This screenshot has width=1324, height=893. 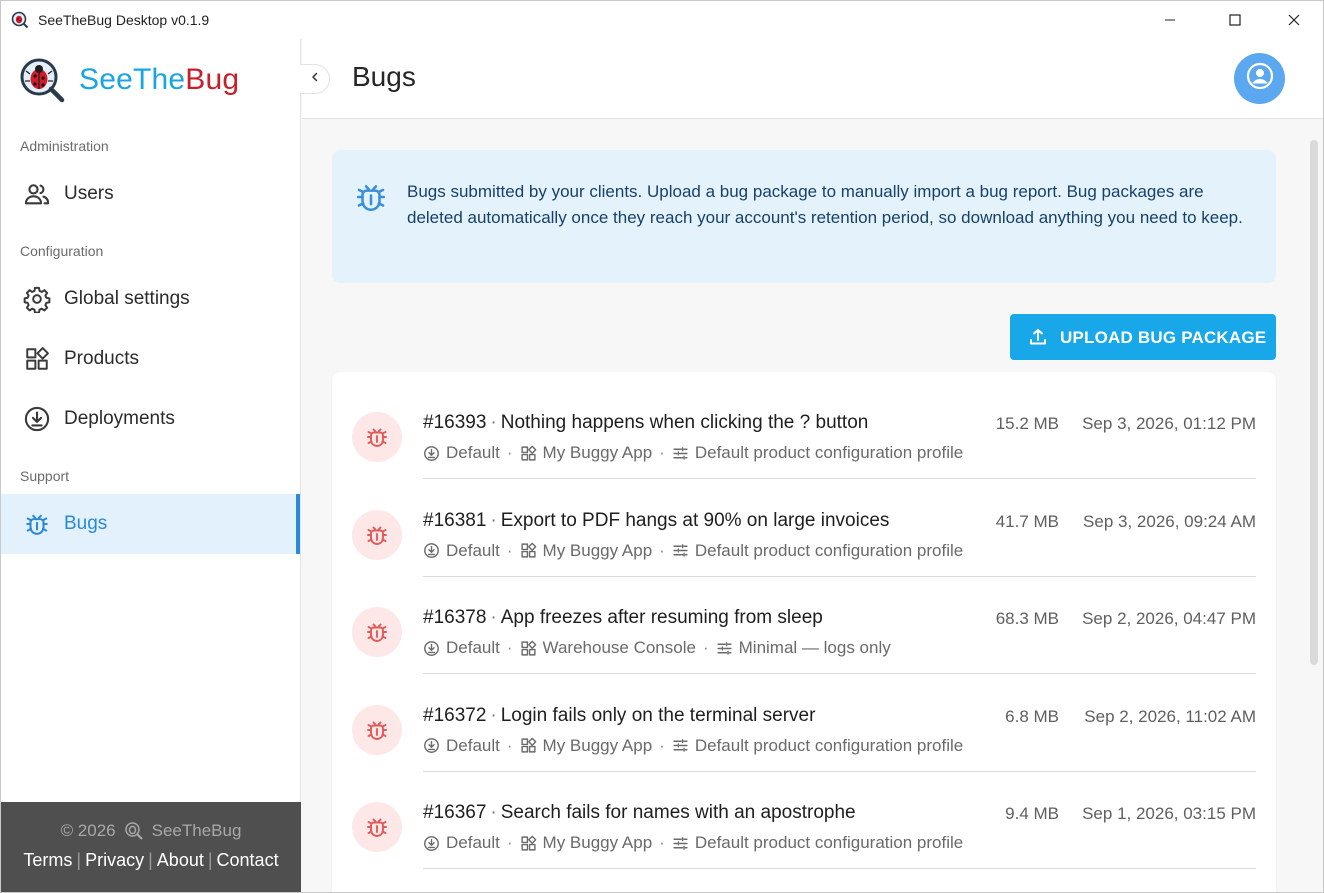 I want to click on account-icon, so click(x=1260, y=78).